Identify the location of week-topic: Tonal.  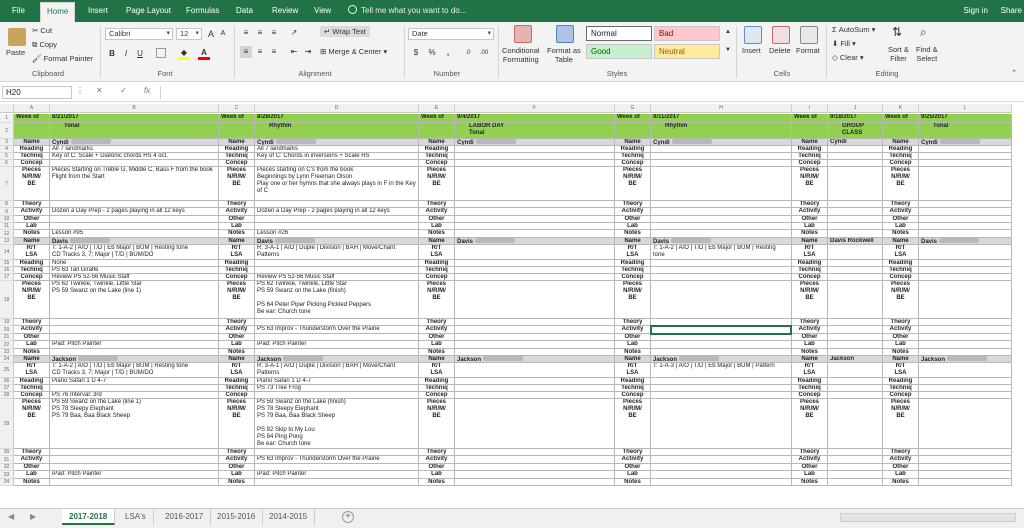
(965, 131).